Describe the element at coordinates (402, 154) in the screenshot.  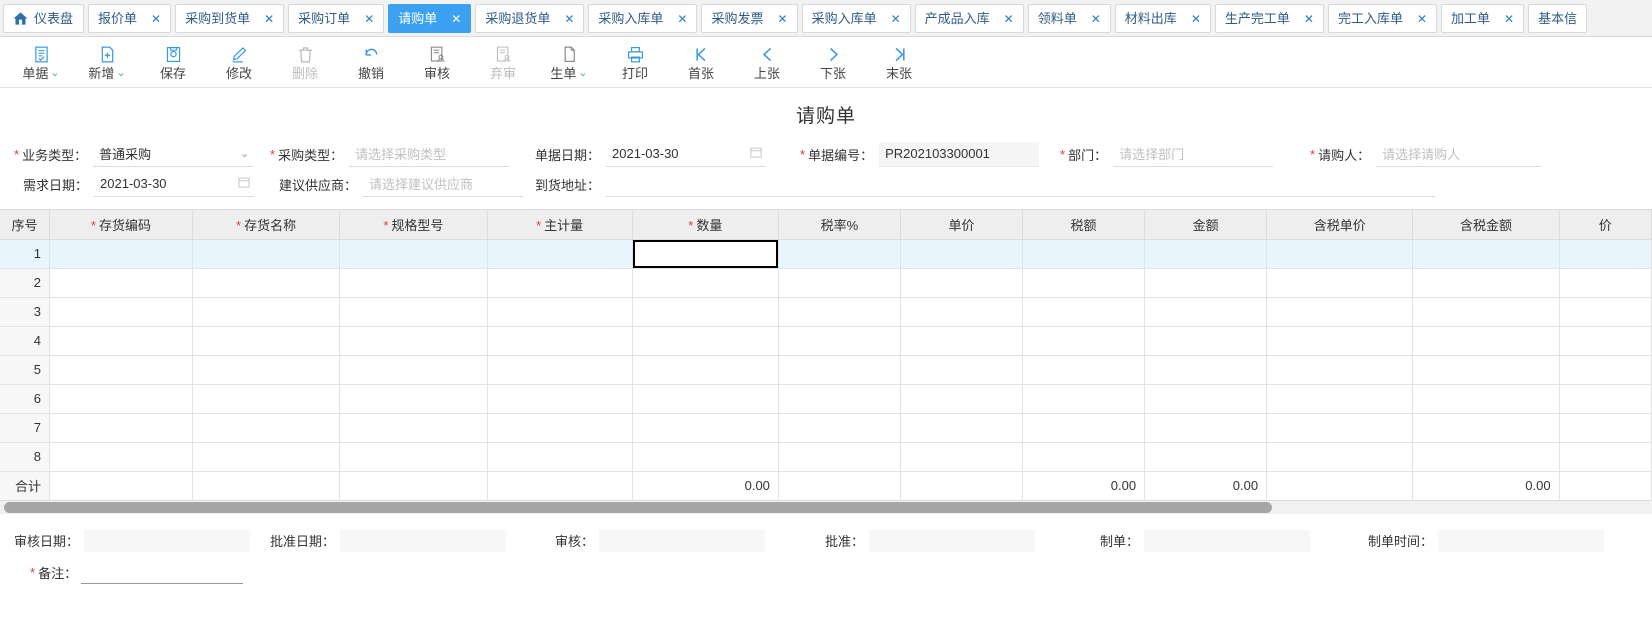
I see `field-purchase-type: * 采购类型 ： 请选择采购类型` at that location.